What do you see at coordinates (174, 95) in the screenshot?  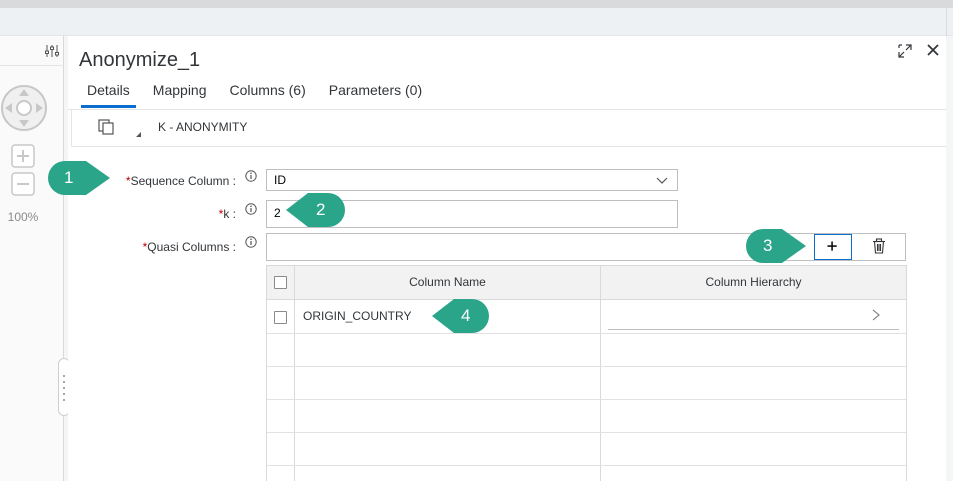 I see `tab-mapping: Mapping` at bounding box center [174, 95].